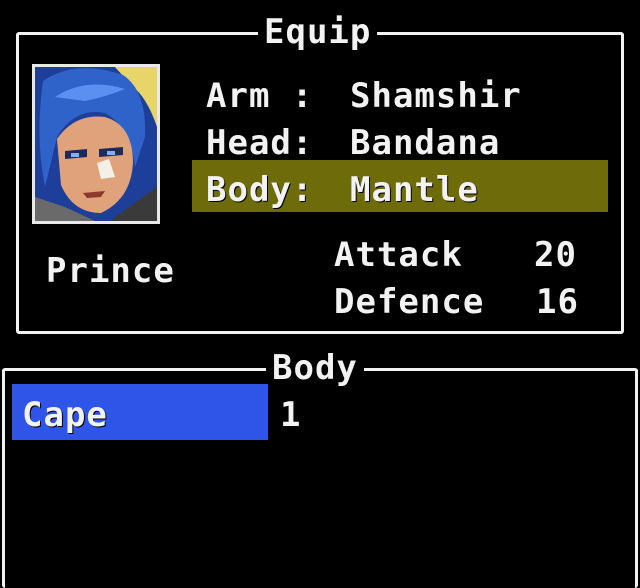 This screenshot has height=588, width=640. I want to click on equip-panel-title: Equip, so click(318, 32).